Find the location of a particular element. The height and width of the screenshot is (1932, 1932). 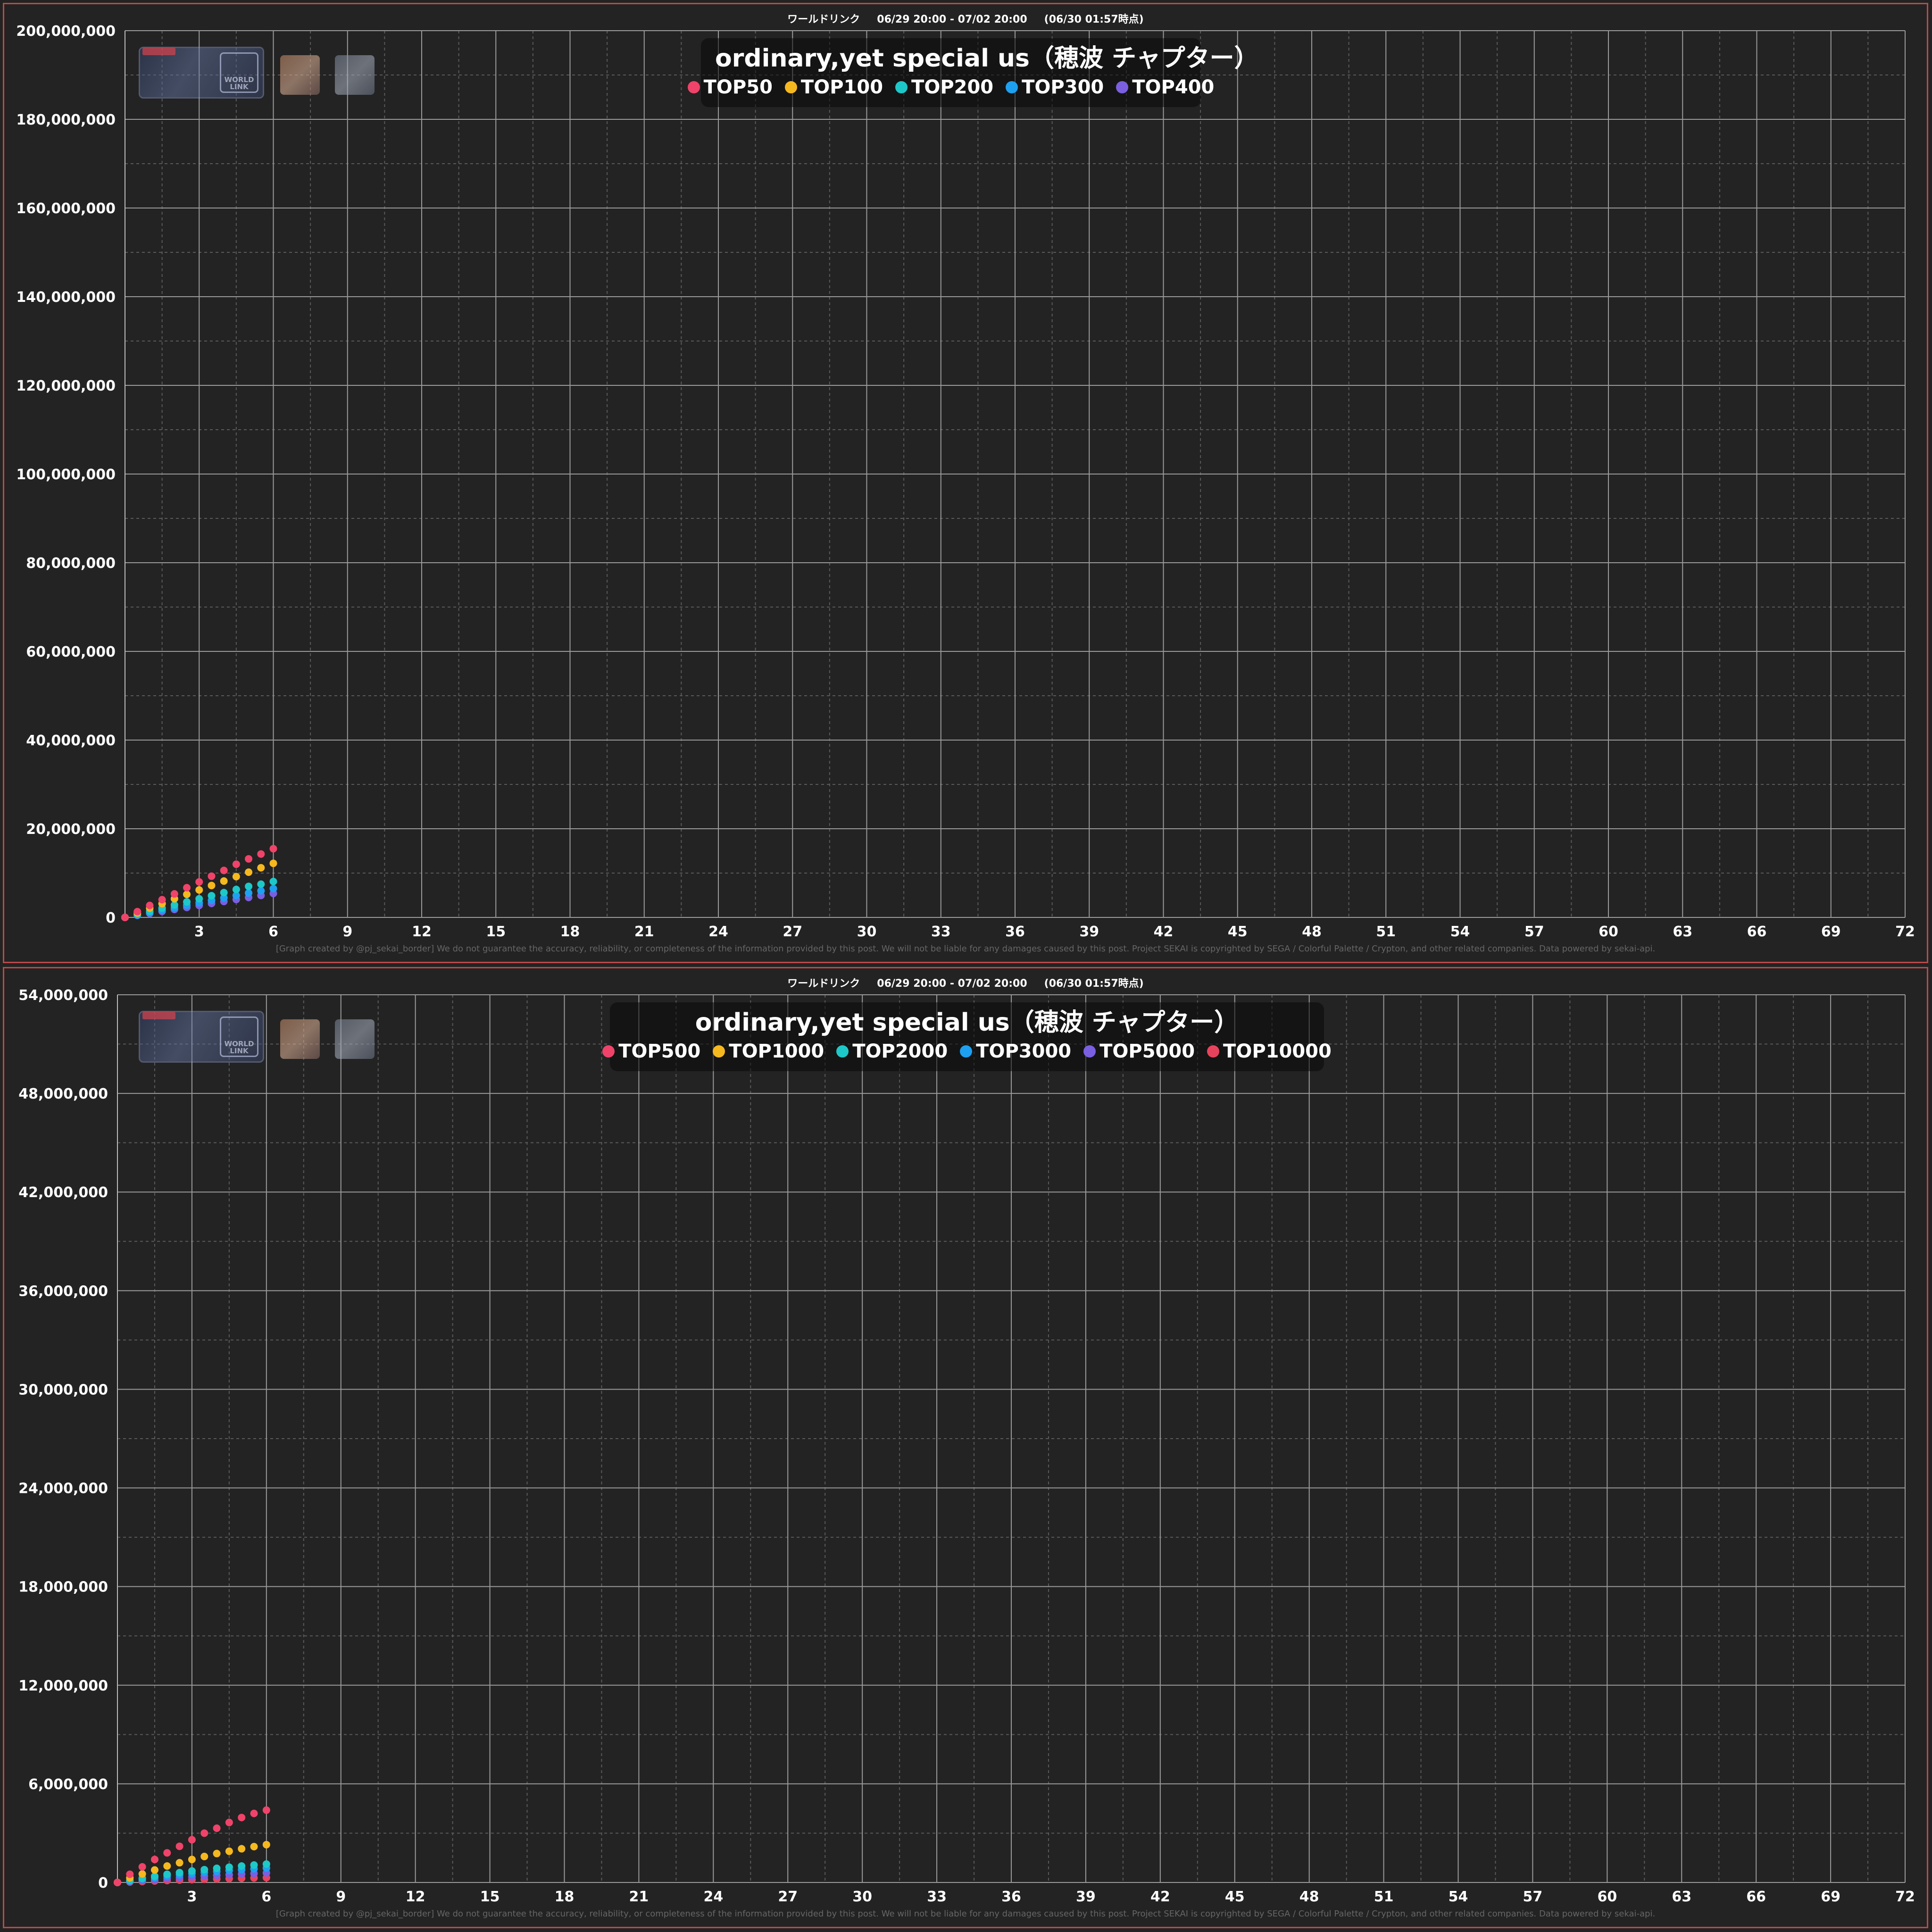

y-tick-label: 24,000,000 is located at coordinates (63, 1489).